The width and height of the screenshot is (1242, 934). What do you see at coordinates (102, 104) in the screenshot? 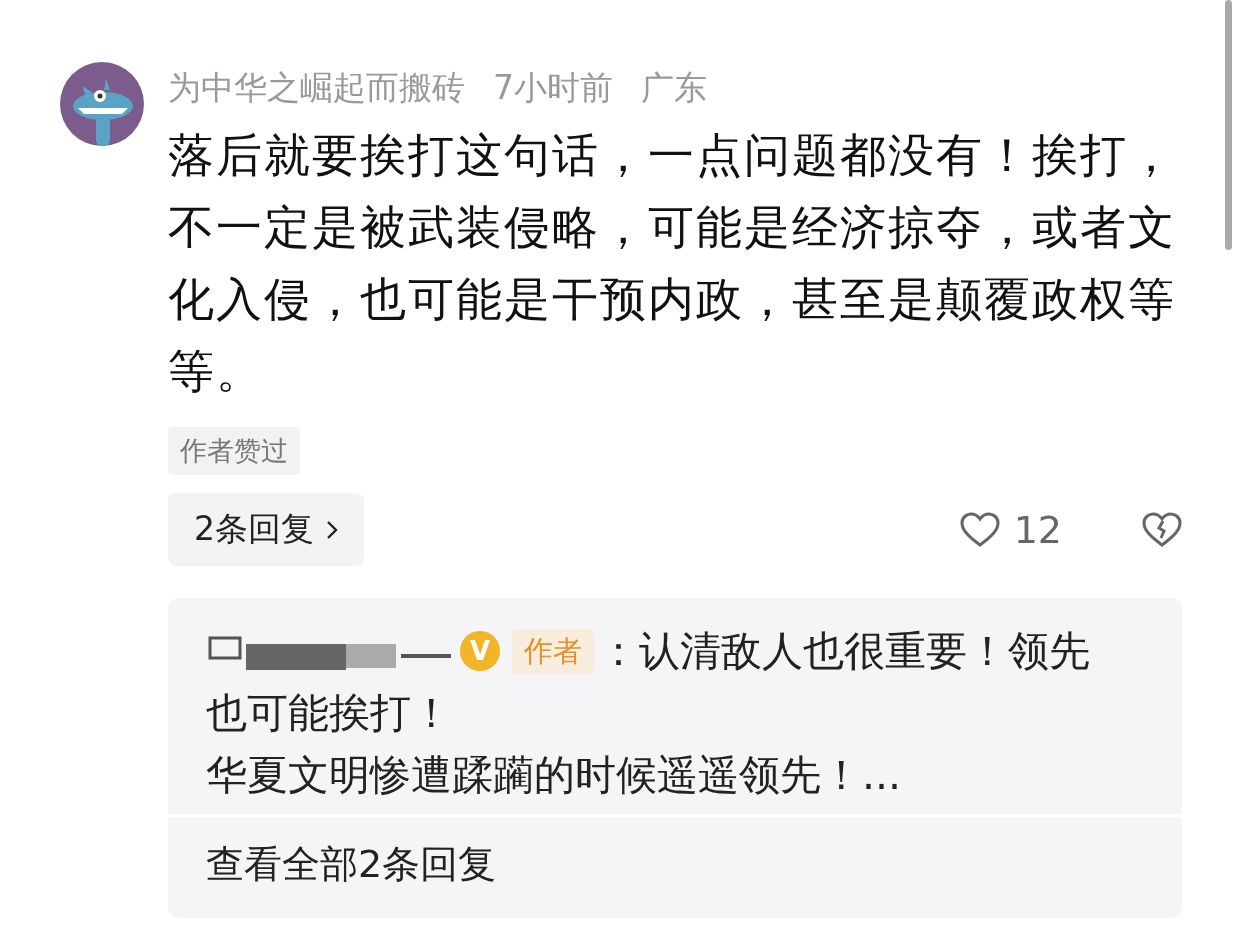
I see `avatar-icon` at bounding box center [102, 104].